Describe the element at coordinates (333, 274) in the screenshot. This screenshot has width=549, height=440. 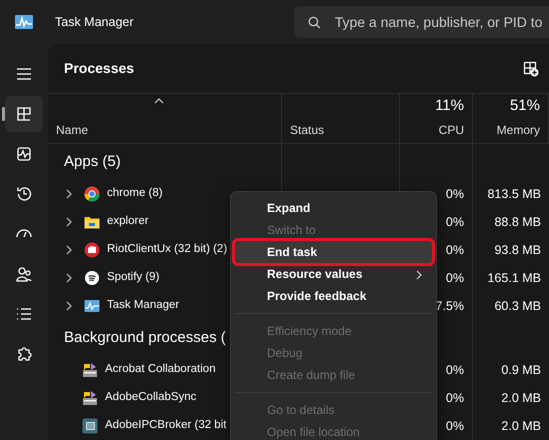
I see `menu-item: Resource values` at that location.